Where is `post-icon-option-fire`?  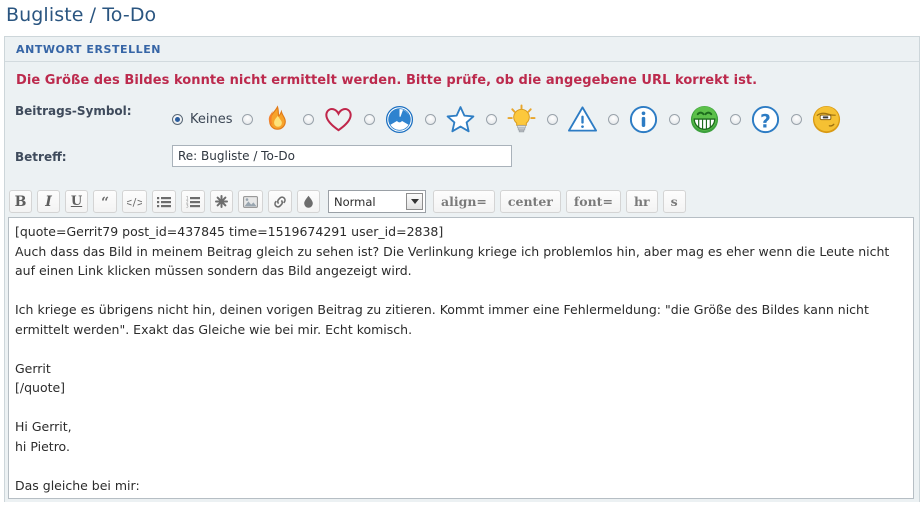 post-icon-option-fire is located at coordinates (267, 119).